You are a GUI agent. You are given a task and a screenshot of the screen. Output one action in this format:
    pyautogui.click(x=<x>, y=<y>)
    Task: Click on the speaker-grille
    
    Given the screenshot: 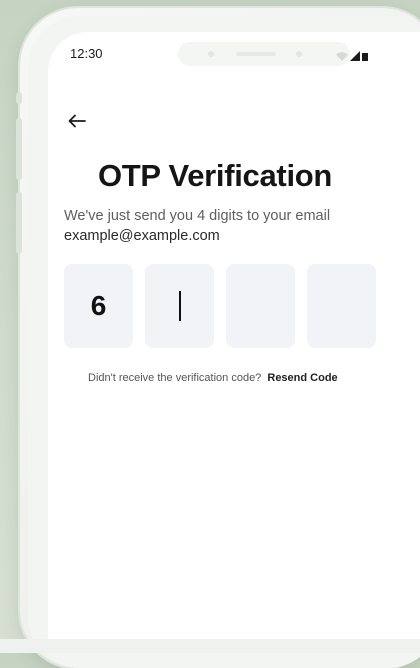 What is the action you would take?
    pyautogui.click(x=256, y=54)
    